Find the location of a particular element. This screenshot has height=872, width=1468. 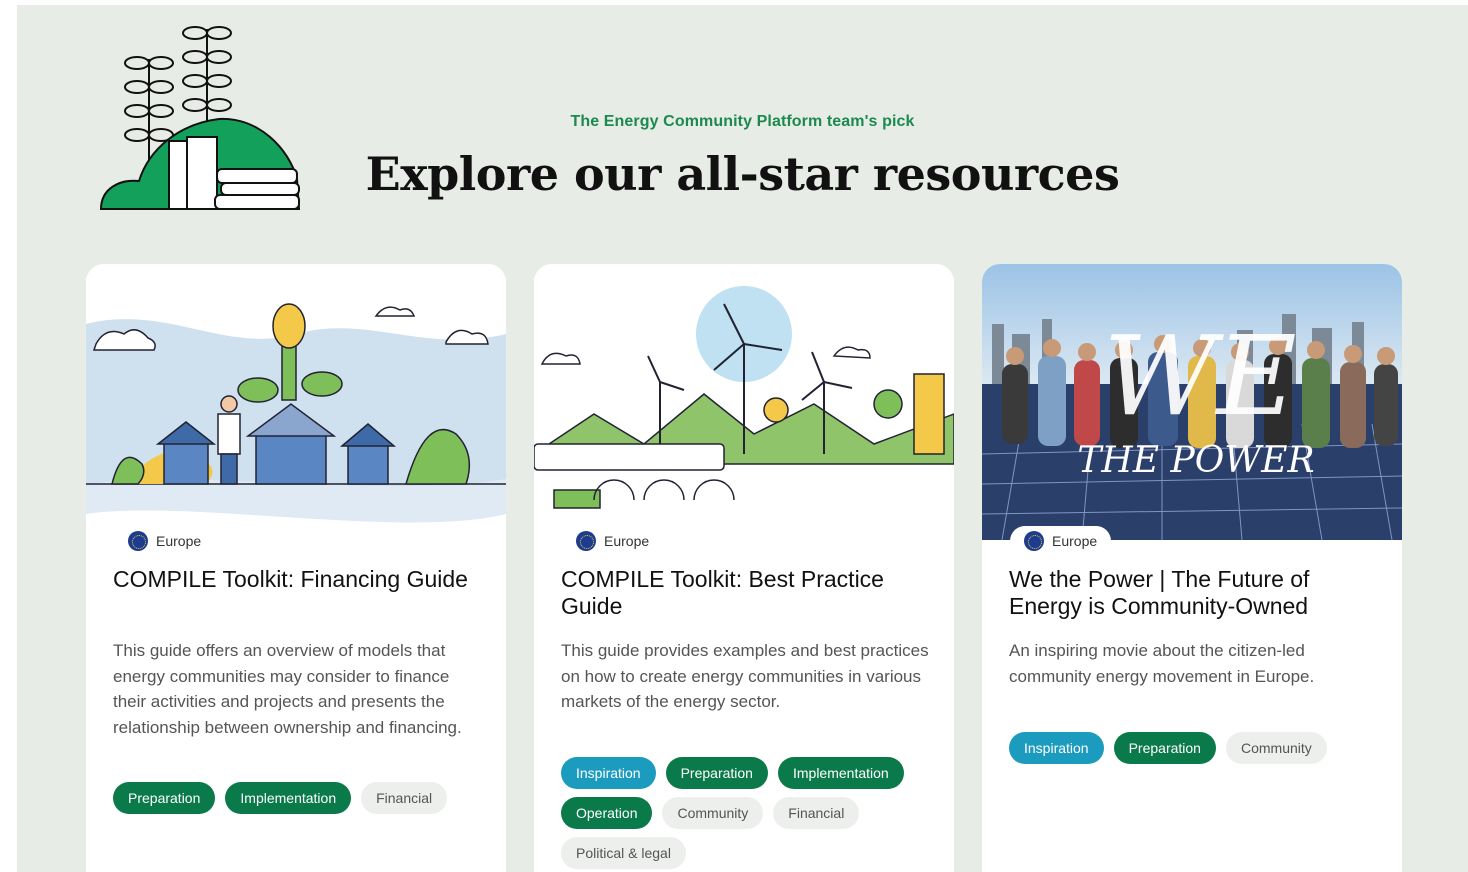

tag-list: Inspiration Preparation Community is located at coordinates (1199, 748).